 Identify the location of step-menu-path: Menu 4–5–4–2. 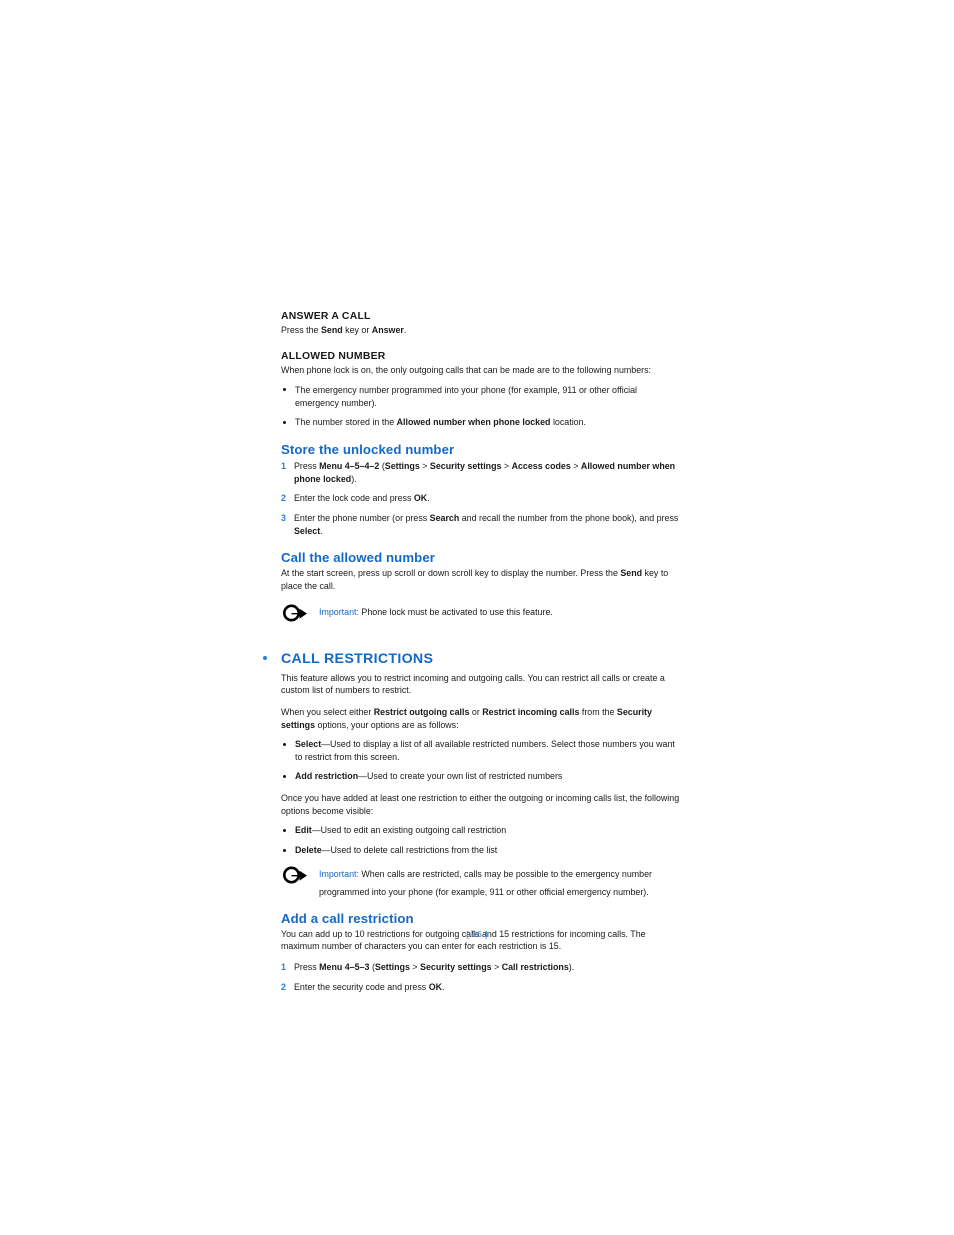
(349, 465).